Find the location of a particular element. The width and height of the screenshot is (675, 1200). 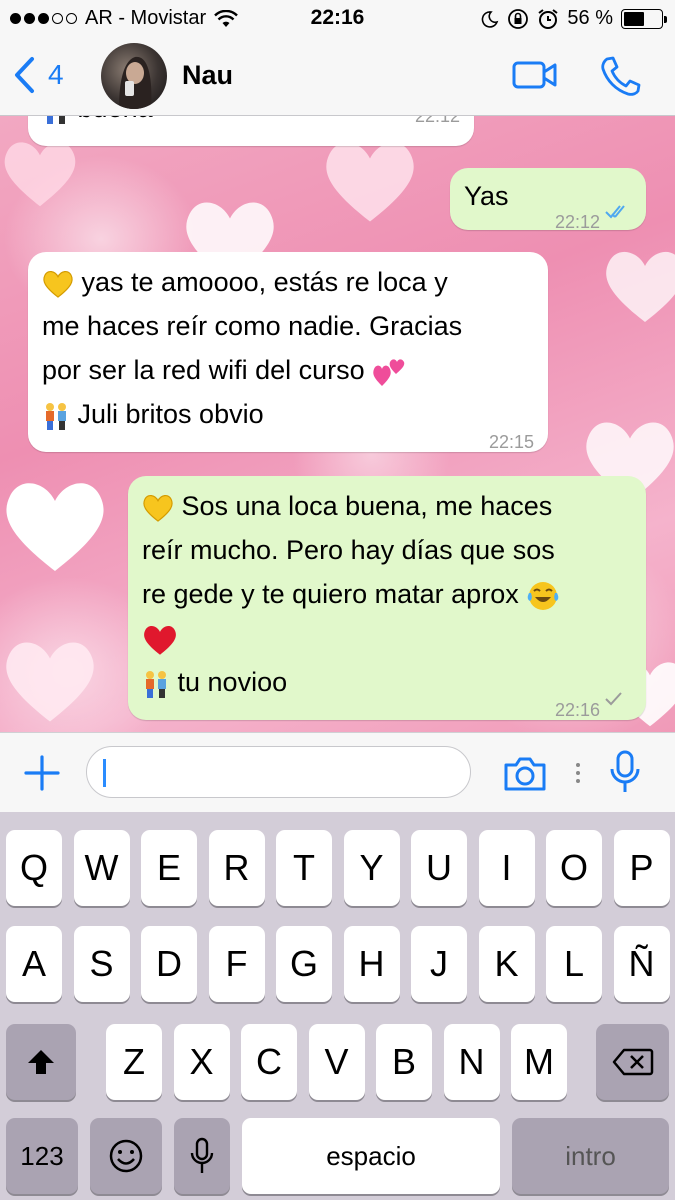

chevron-left-icon is located at coordinates (24, 75).